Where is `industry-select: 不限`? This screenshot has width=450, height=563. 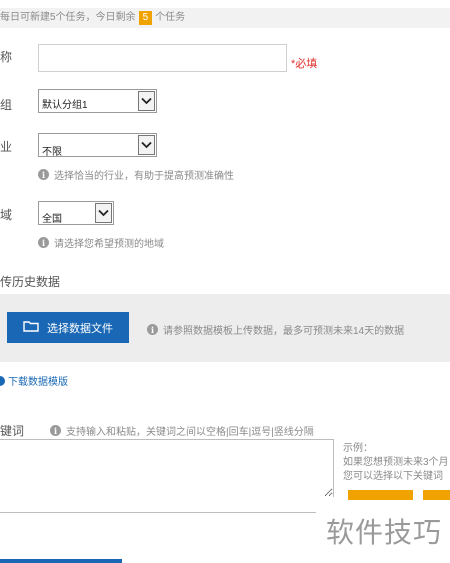
industry-select: 不限 is located at coordinates (97, 145).